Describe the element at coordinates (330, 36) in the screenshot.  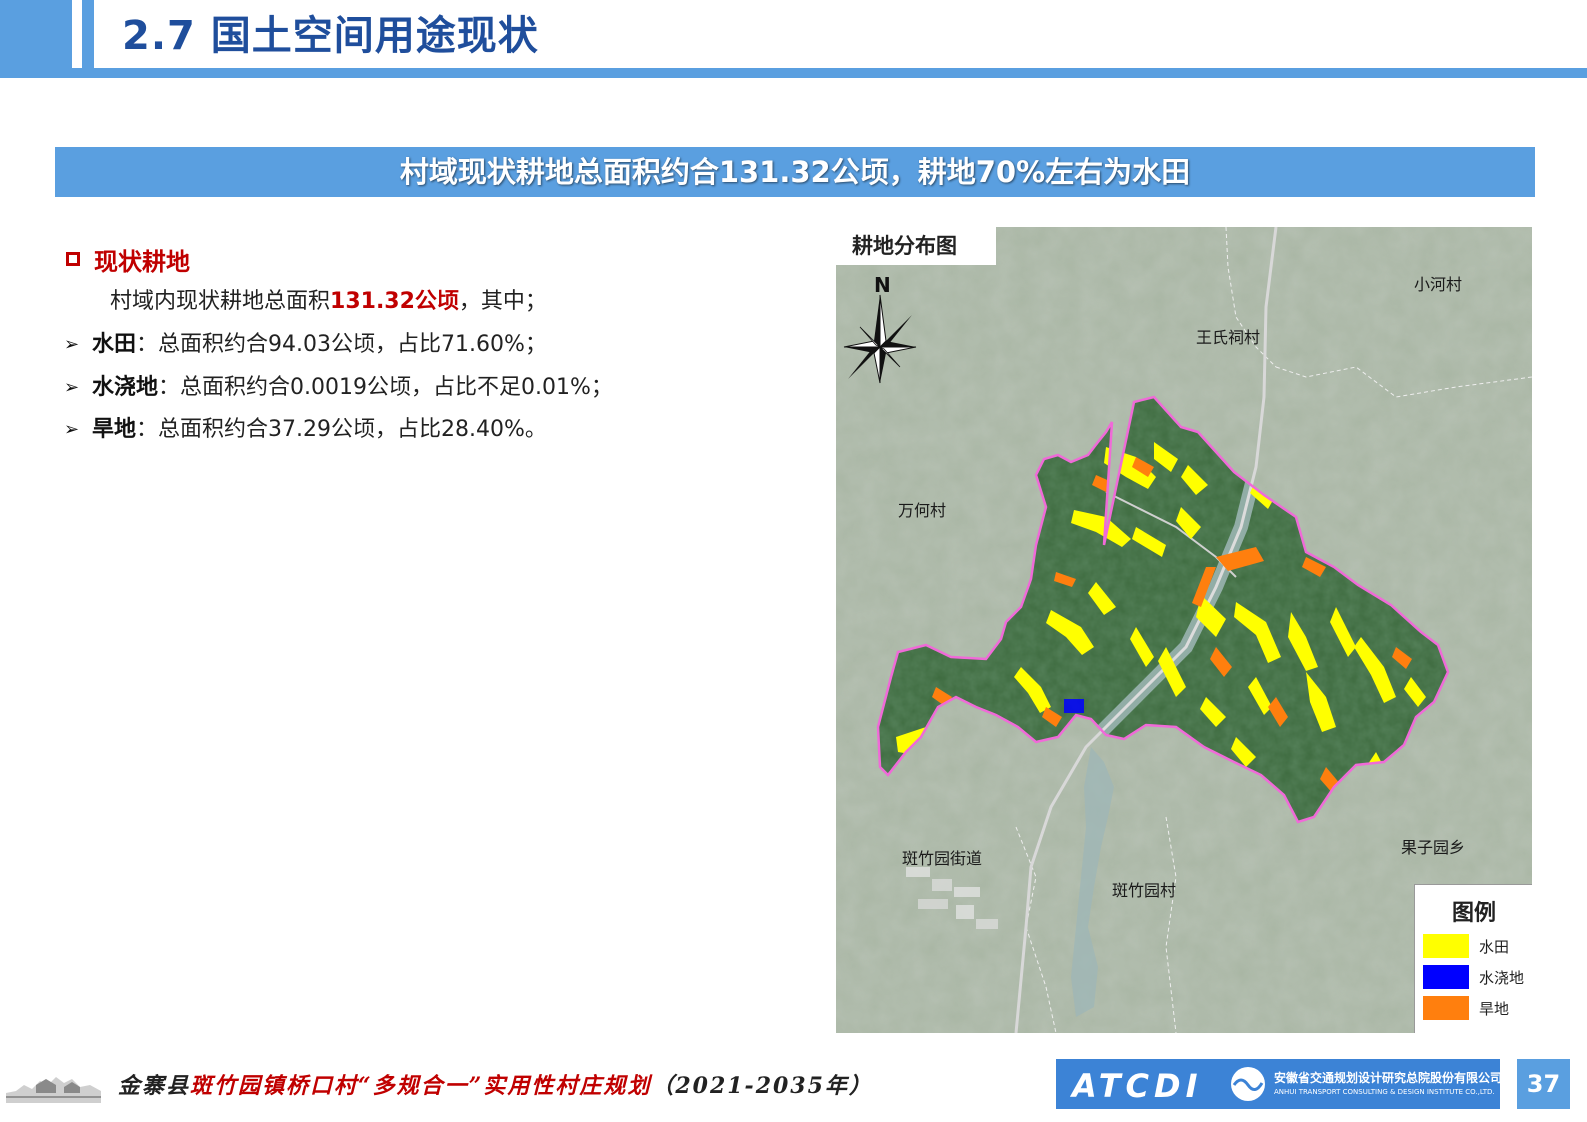
I see `page-title: 2.7 国土空间用途现状` at that location.